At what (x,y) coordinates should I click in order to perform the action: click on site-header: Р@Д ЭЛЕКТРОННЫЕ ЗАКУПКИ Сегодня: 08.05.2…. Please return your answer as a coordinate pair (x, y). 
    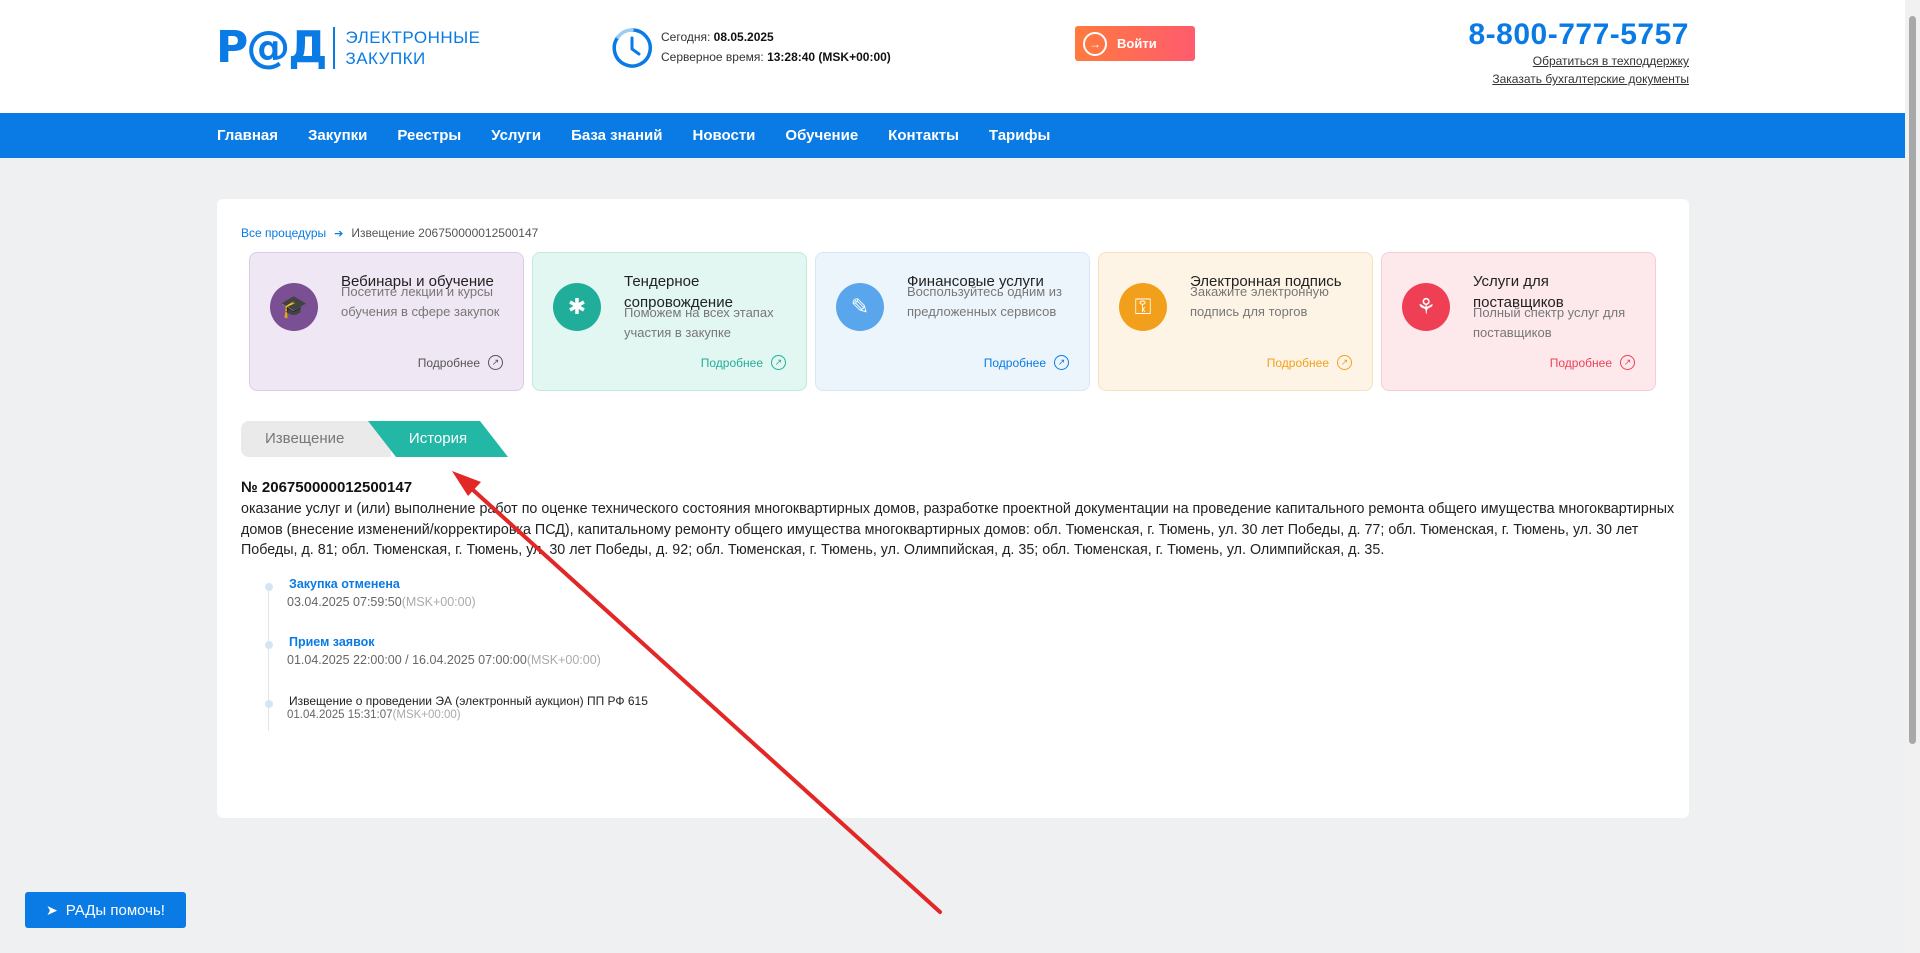
    Looking at the image, I should click on (952, 56).